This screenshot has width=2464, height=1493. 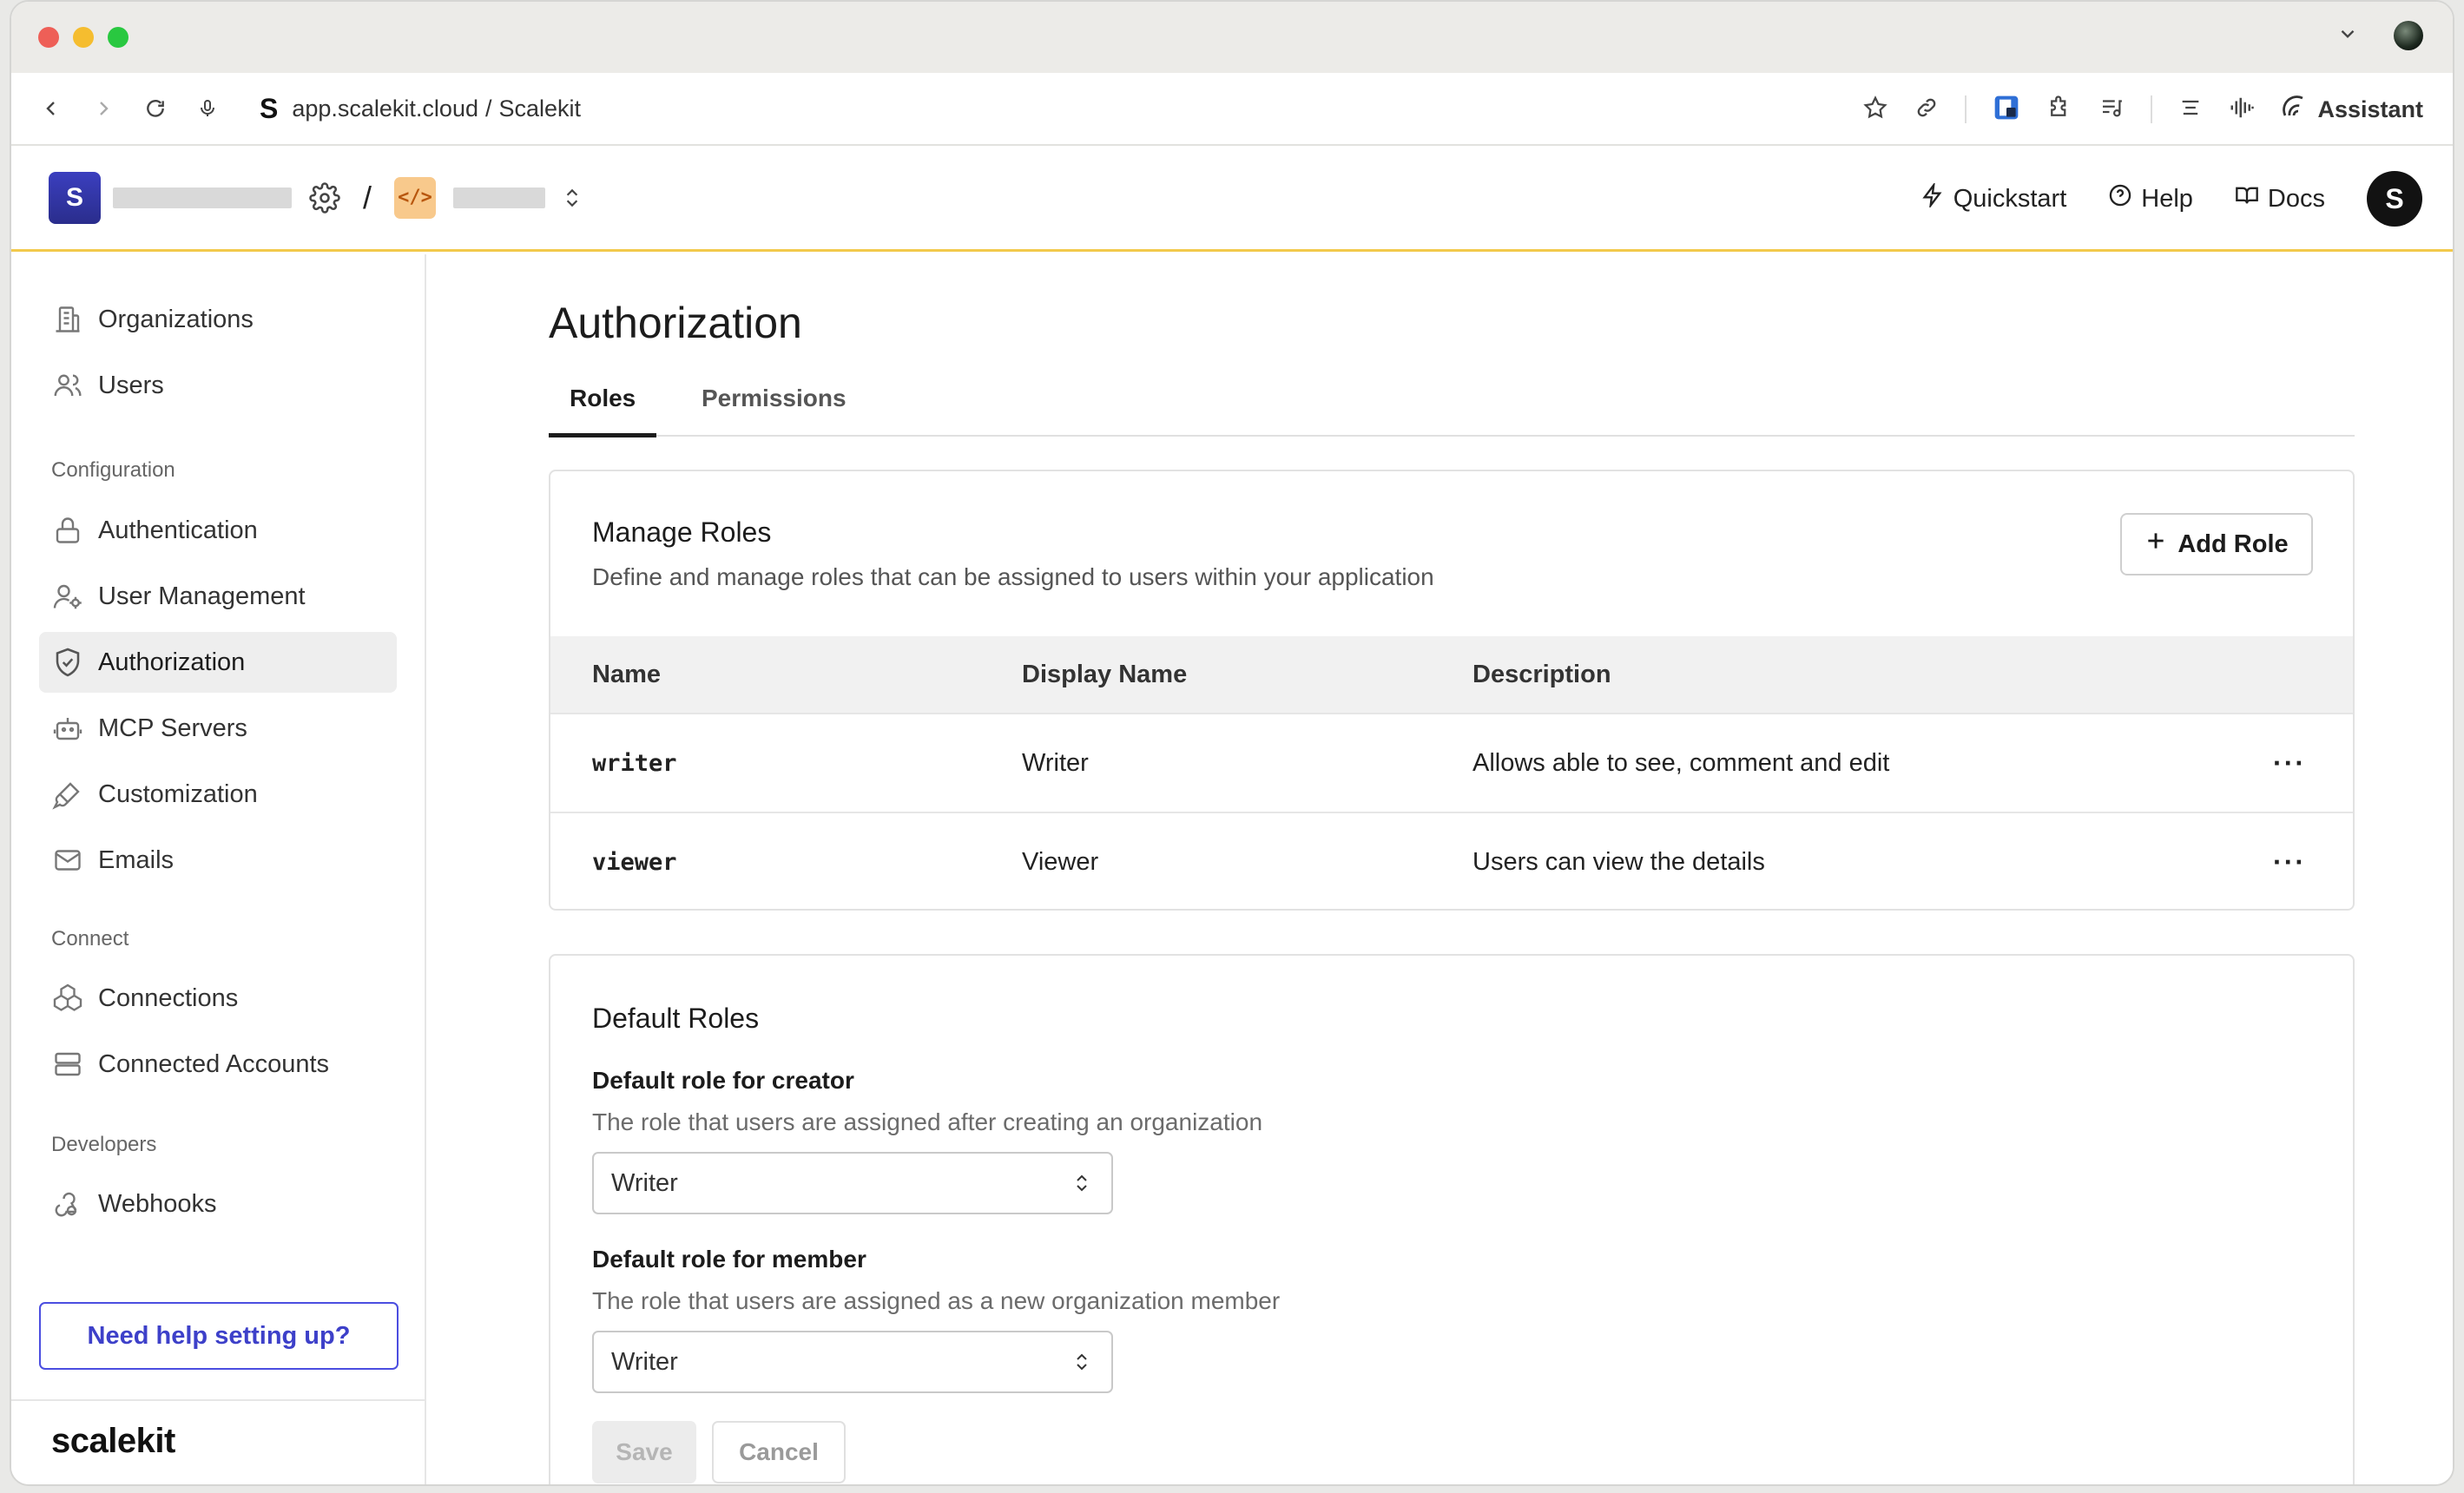 What do you see at coordinates (103, 108) in the screenshot?
I see `forward-icon` at bounding box center [103, 108].